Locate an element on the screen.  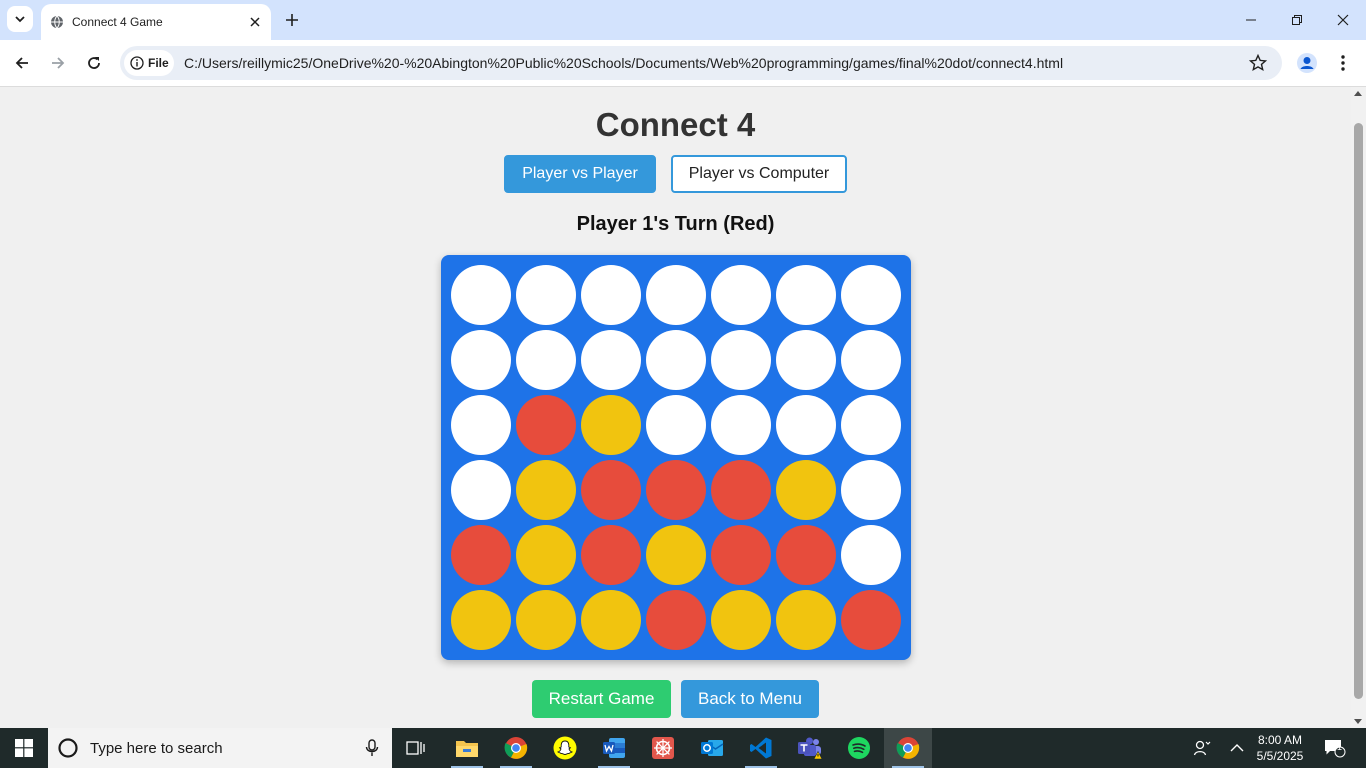
board-cell-r5-c2 is located at coordinates (611, 620).